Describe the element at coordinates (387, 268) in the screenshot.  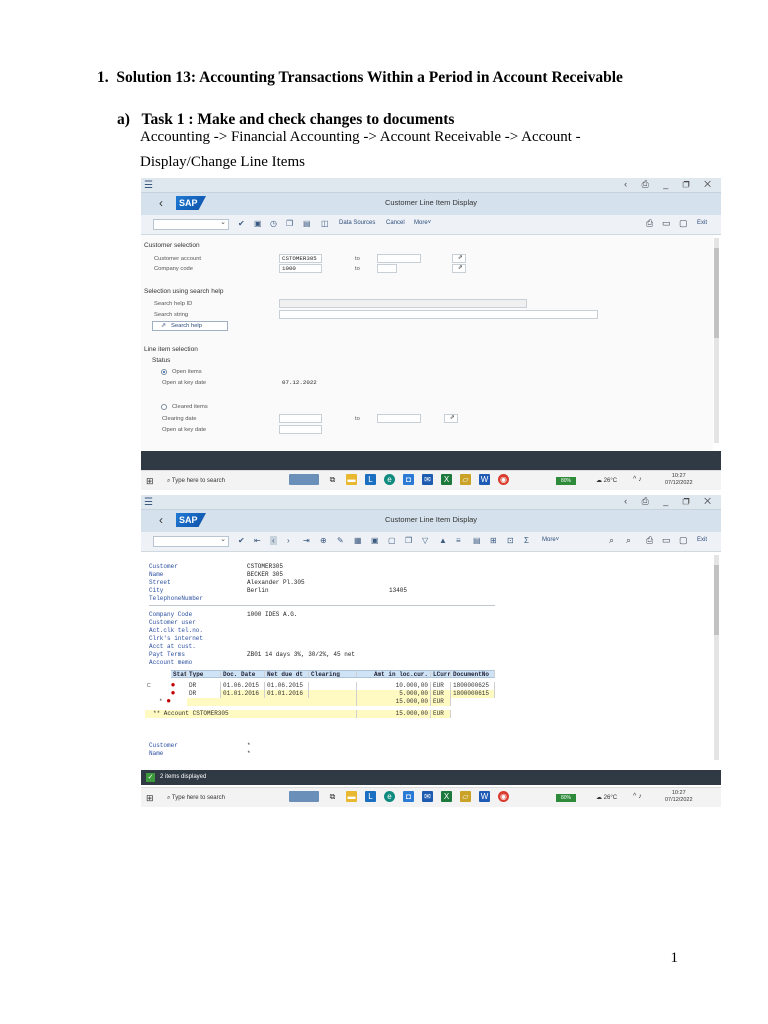
I see `company-code-to-field` at that location.